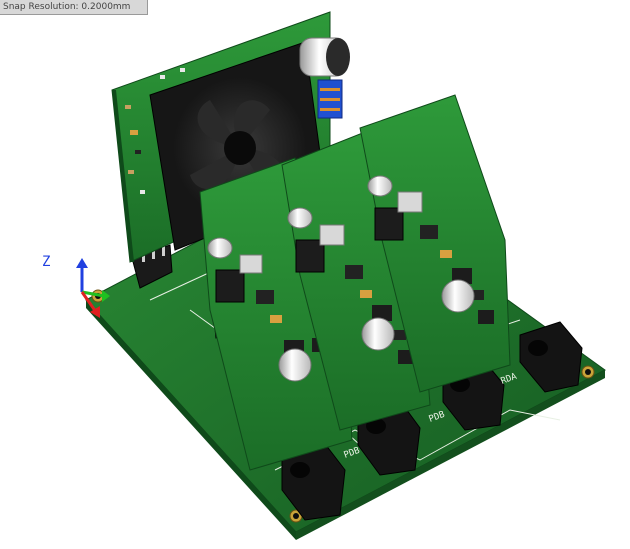 Image resolution: width=630 pixels, height=549 pixels. I want to click on snap-resolution-status: Snap Resolution: 0.2000mm, so click(74, 7).